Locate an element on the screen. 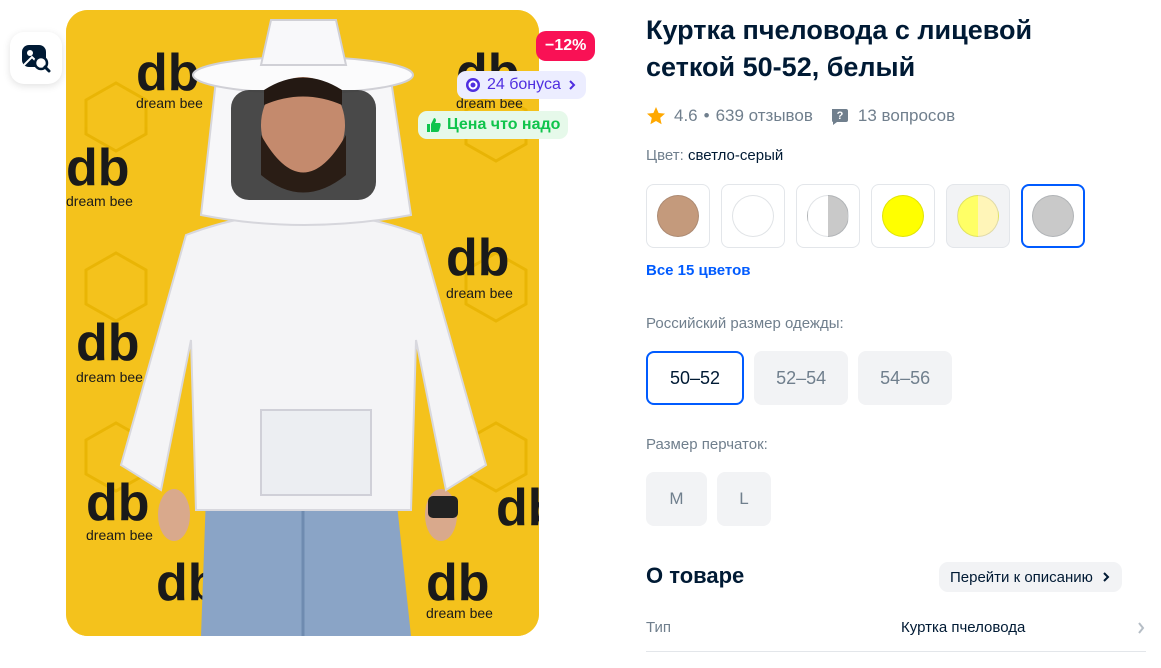  image-search-icon is located at coordinates (36, 59).